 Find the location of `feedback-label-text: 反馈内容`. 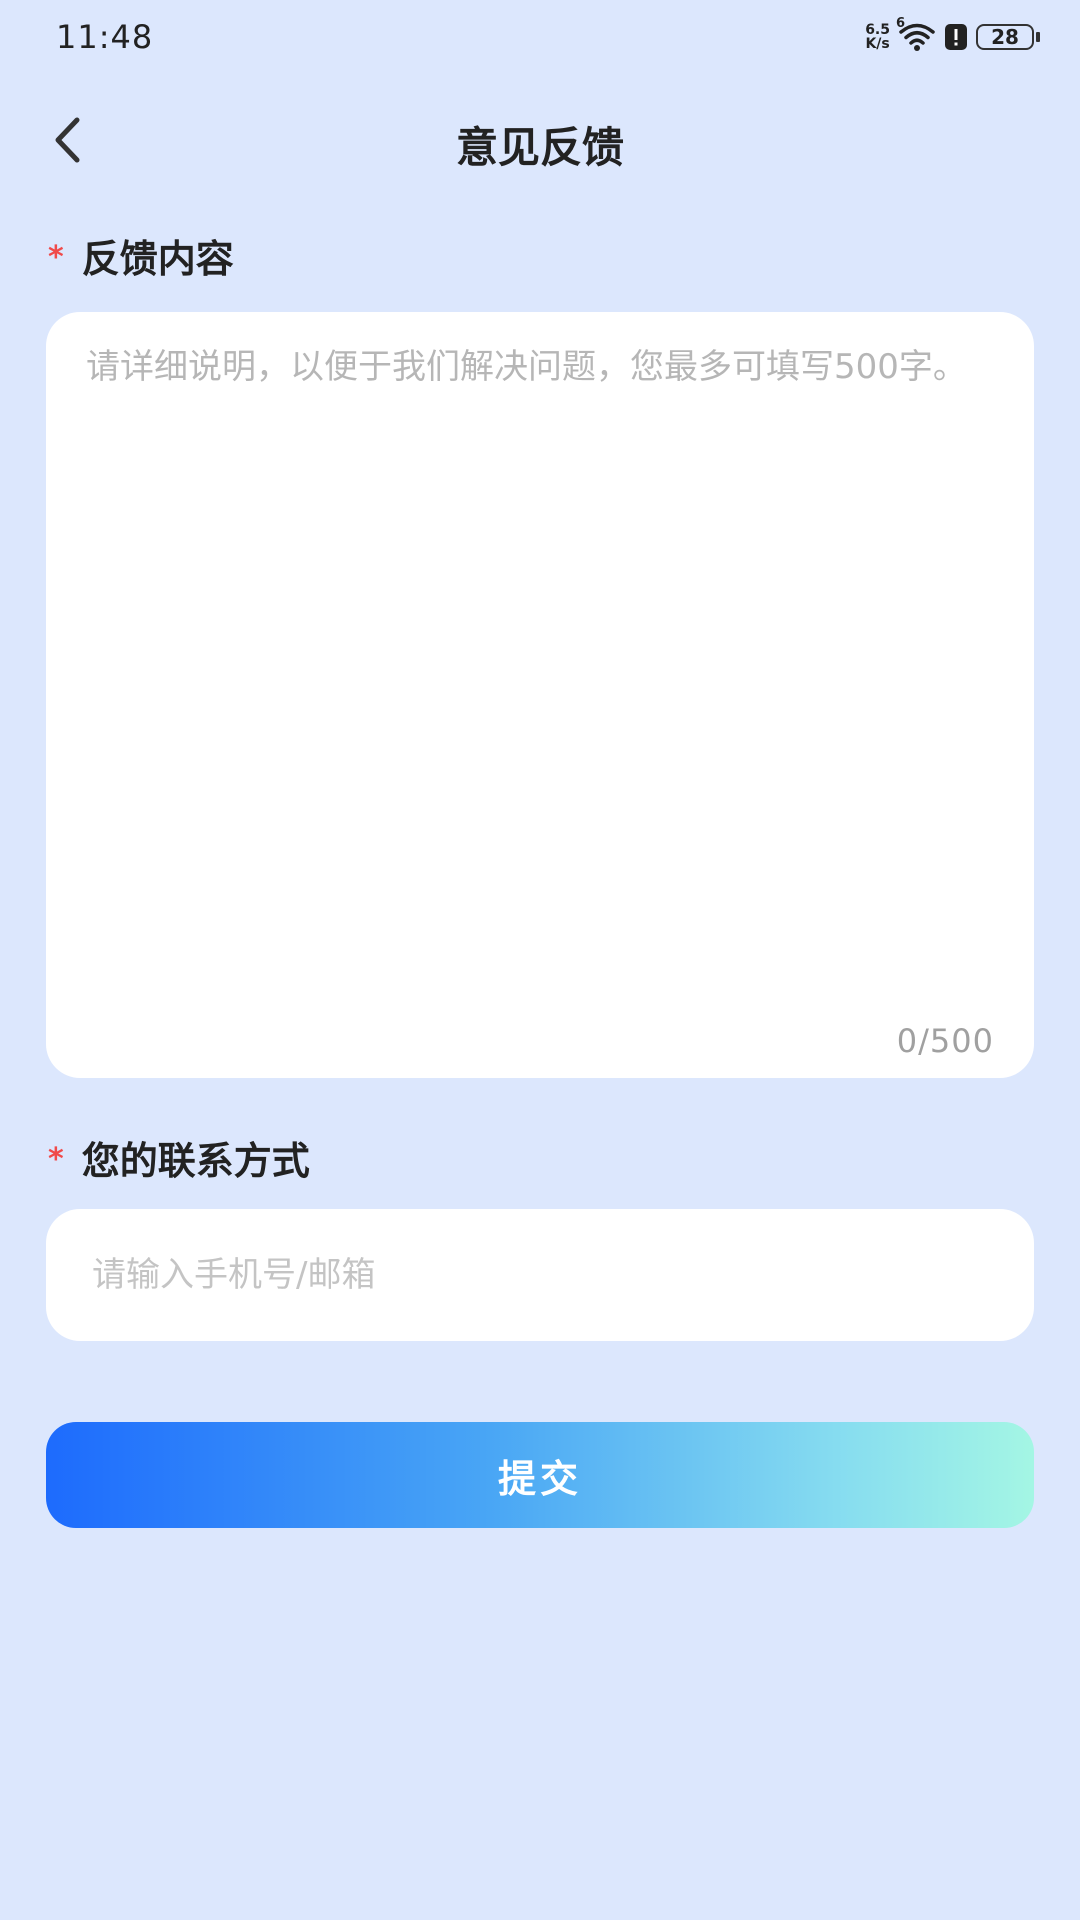

feedback-label-text: 反馈内容 is located at coordinates (157, 259).